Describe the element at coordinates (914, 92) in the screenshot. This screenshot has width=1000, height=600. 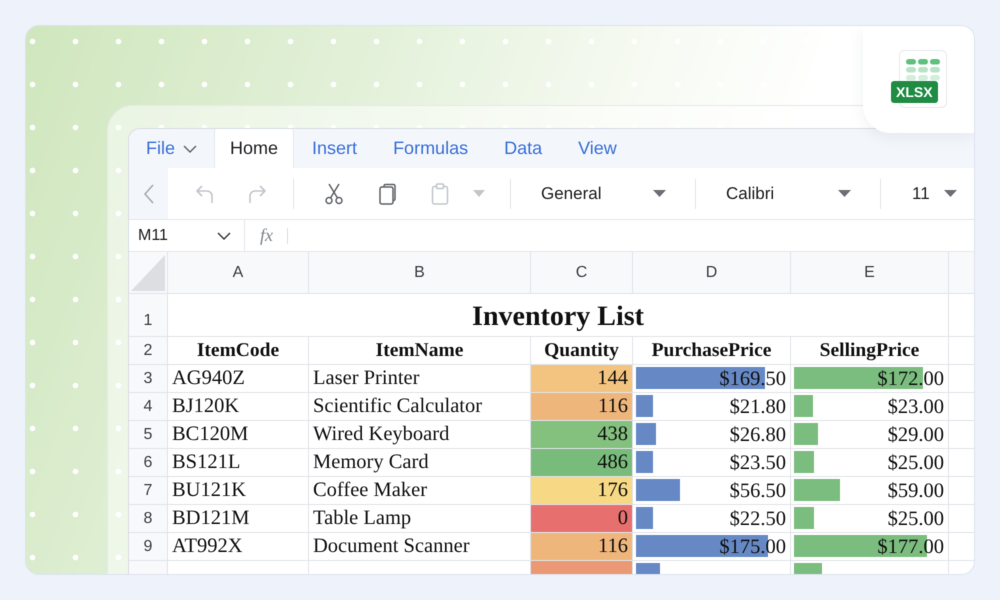
I see `file-type-label: XLSX` at that location.